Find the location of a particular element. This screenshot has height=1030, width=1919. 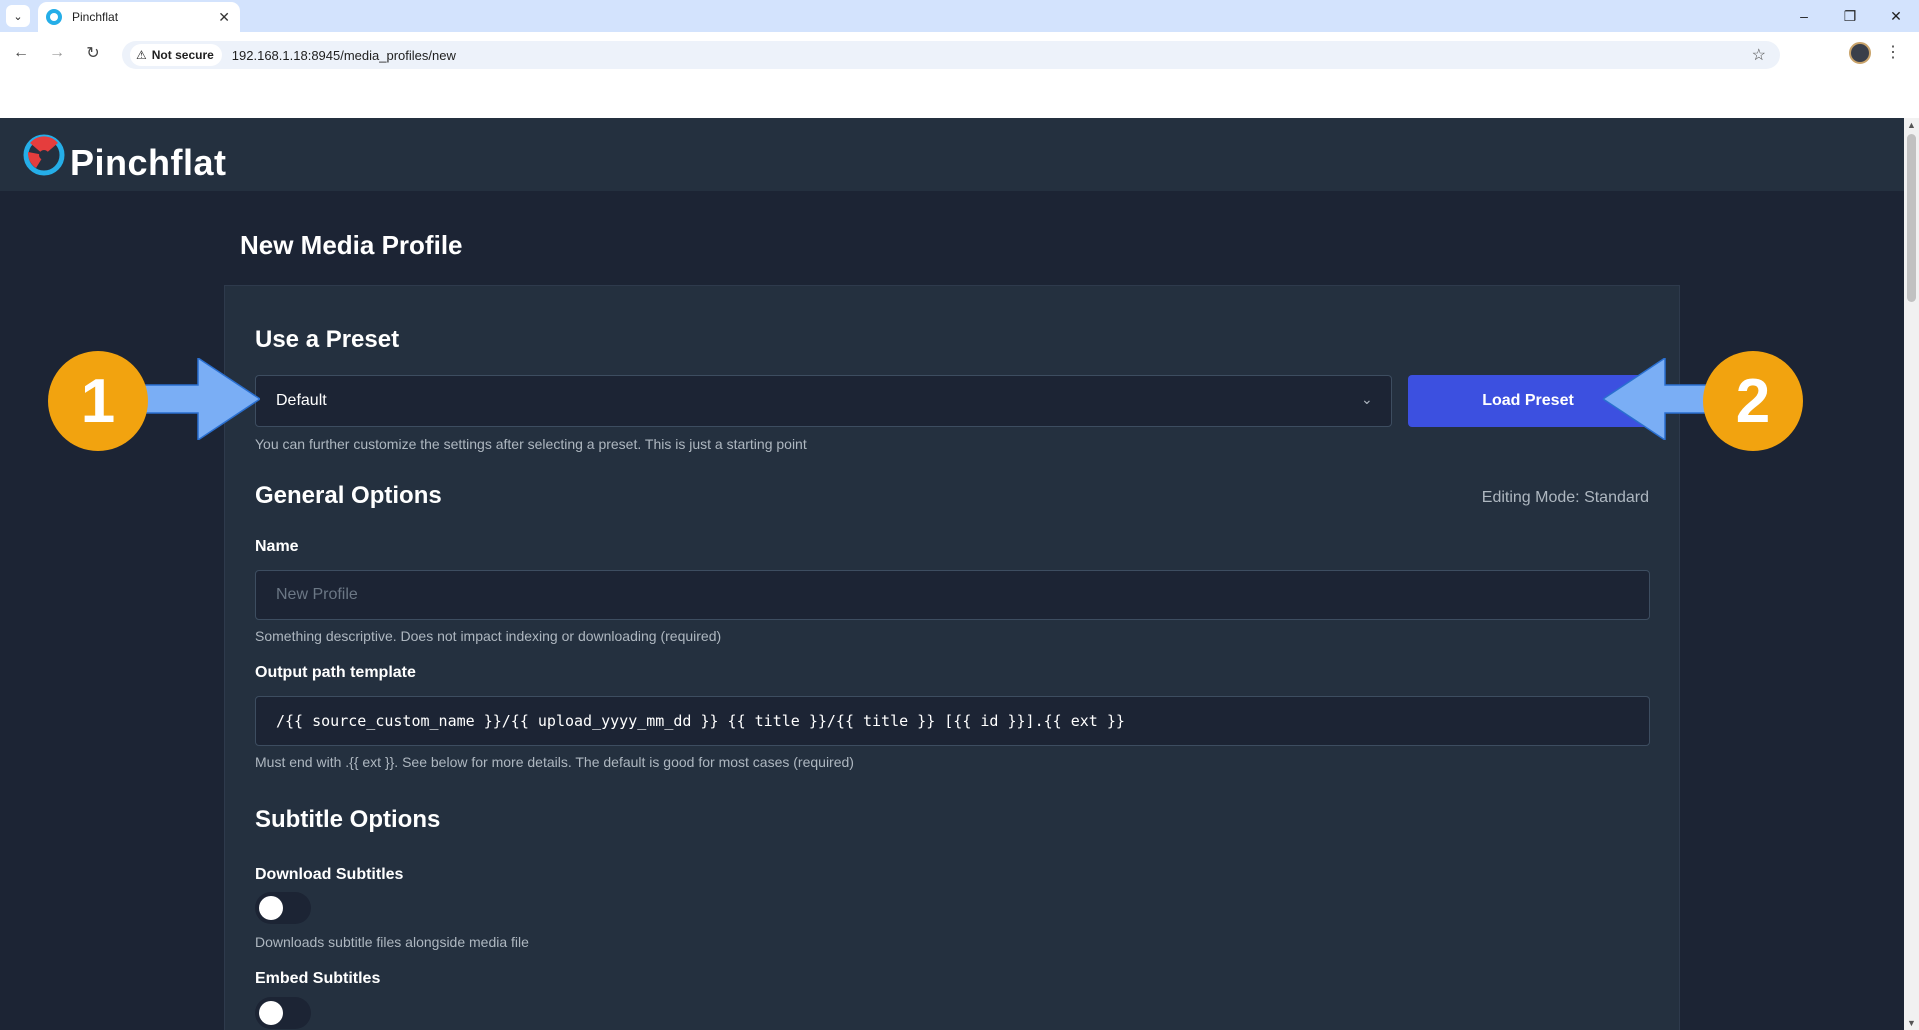

security-chip: ⚠ Not secure is located at coordinates (176, 55).